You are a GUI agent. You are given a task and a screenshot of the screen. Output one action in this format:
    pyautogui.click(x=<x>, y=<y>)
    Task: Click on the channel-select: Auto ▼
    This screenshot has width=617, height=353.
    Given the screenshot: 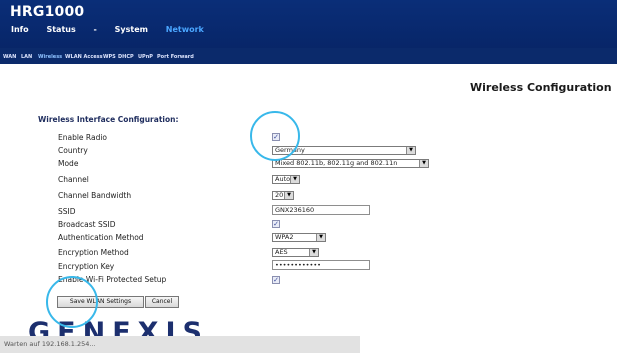 What is the action you would take?
    pyautogui.click(x=286, y=179)
    